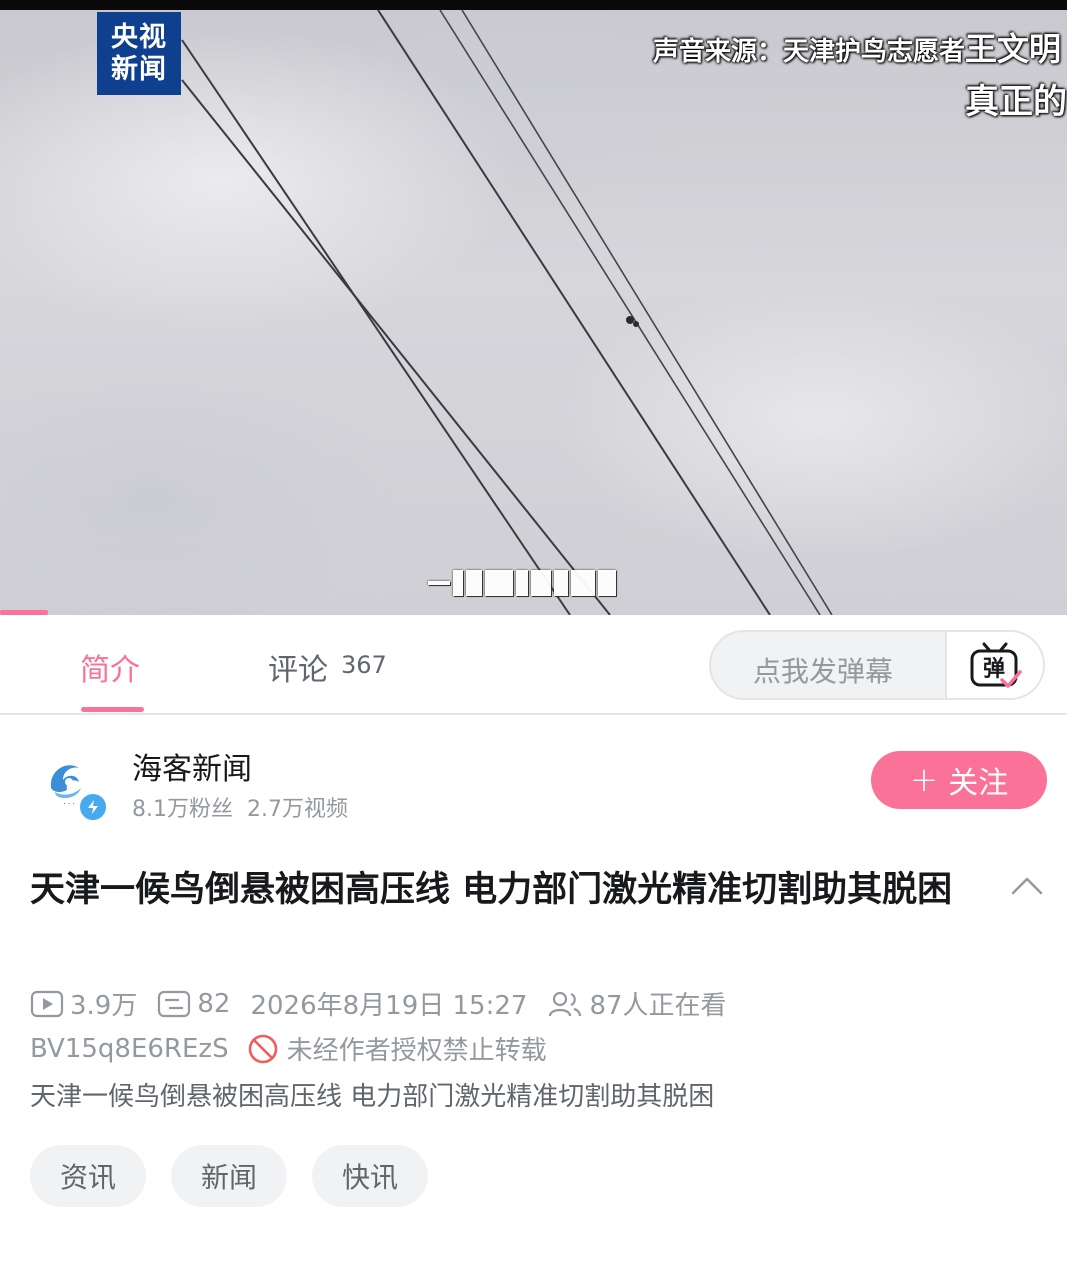 This screenshot has width=1067, height=1280. What do you see at coordinates (139, 37) in the screenshot?
I see `logo-line-1: 央视` at bounding box center [139, 37].